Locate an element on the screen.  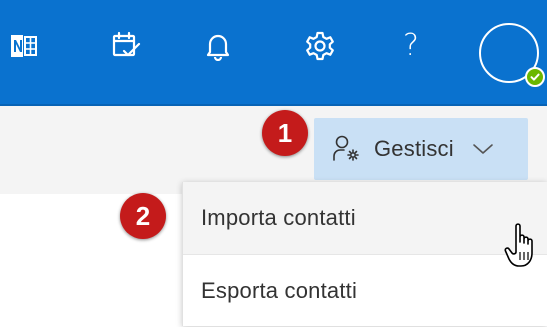
gear-icon is located at coordinates (320, 46).